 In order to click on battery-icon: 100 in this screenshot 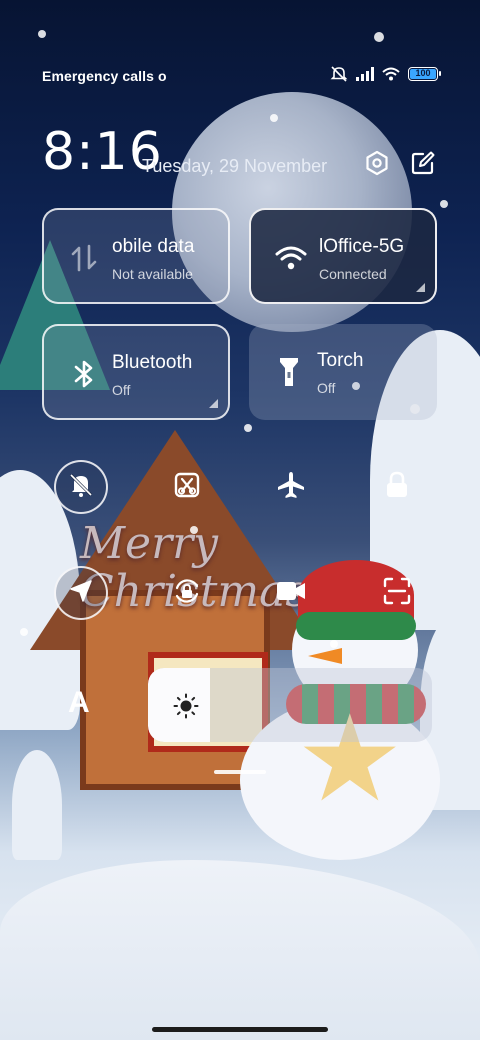, I will do `click(424, 74)`.